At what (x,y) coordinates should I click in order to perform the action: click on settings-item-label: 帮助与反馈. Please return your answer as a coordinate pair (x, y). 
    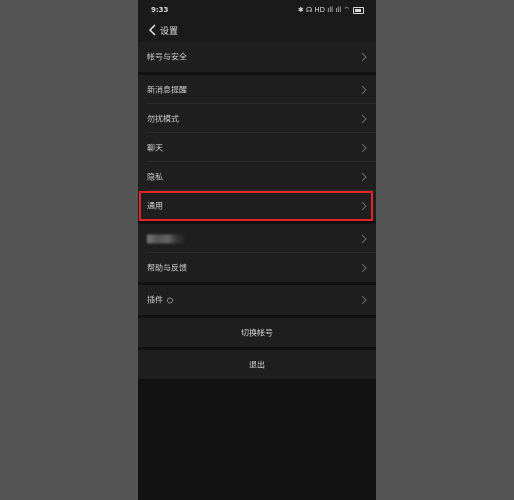
    Looking at the image, I should click on (167, 267).